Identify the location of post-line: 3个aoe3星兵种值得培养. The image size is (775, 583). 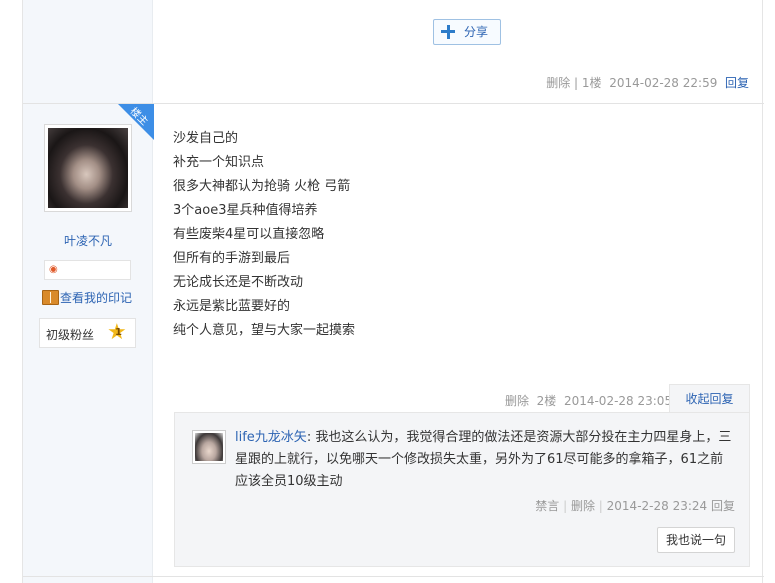
(245, 210).